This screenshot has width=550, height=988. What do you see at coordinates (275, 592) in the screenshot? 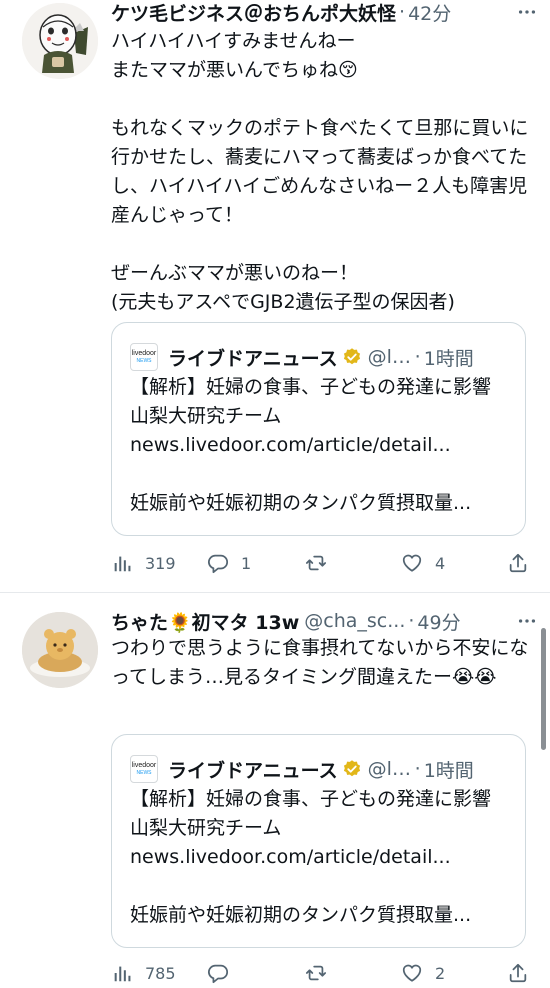
I see `tweet-divider` at bounding box center [275, 592].